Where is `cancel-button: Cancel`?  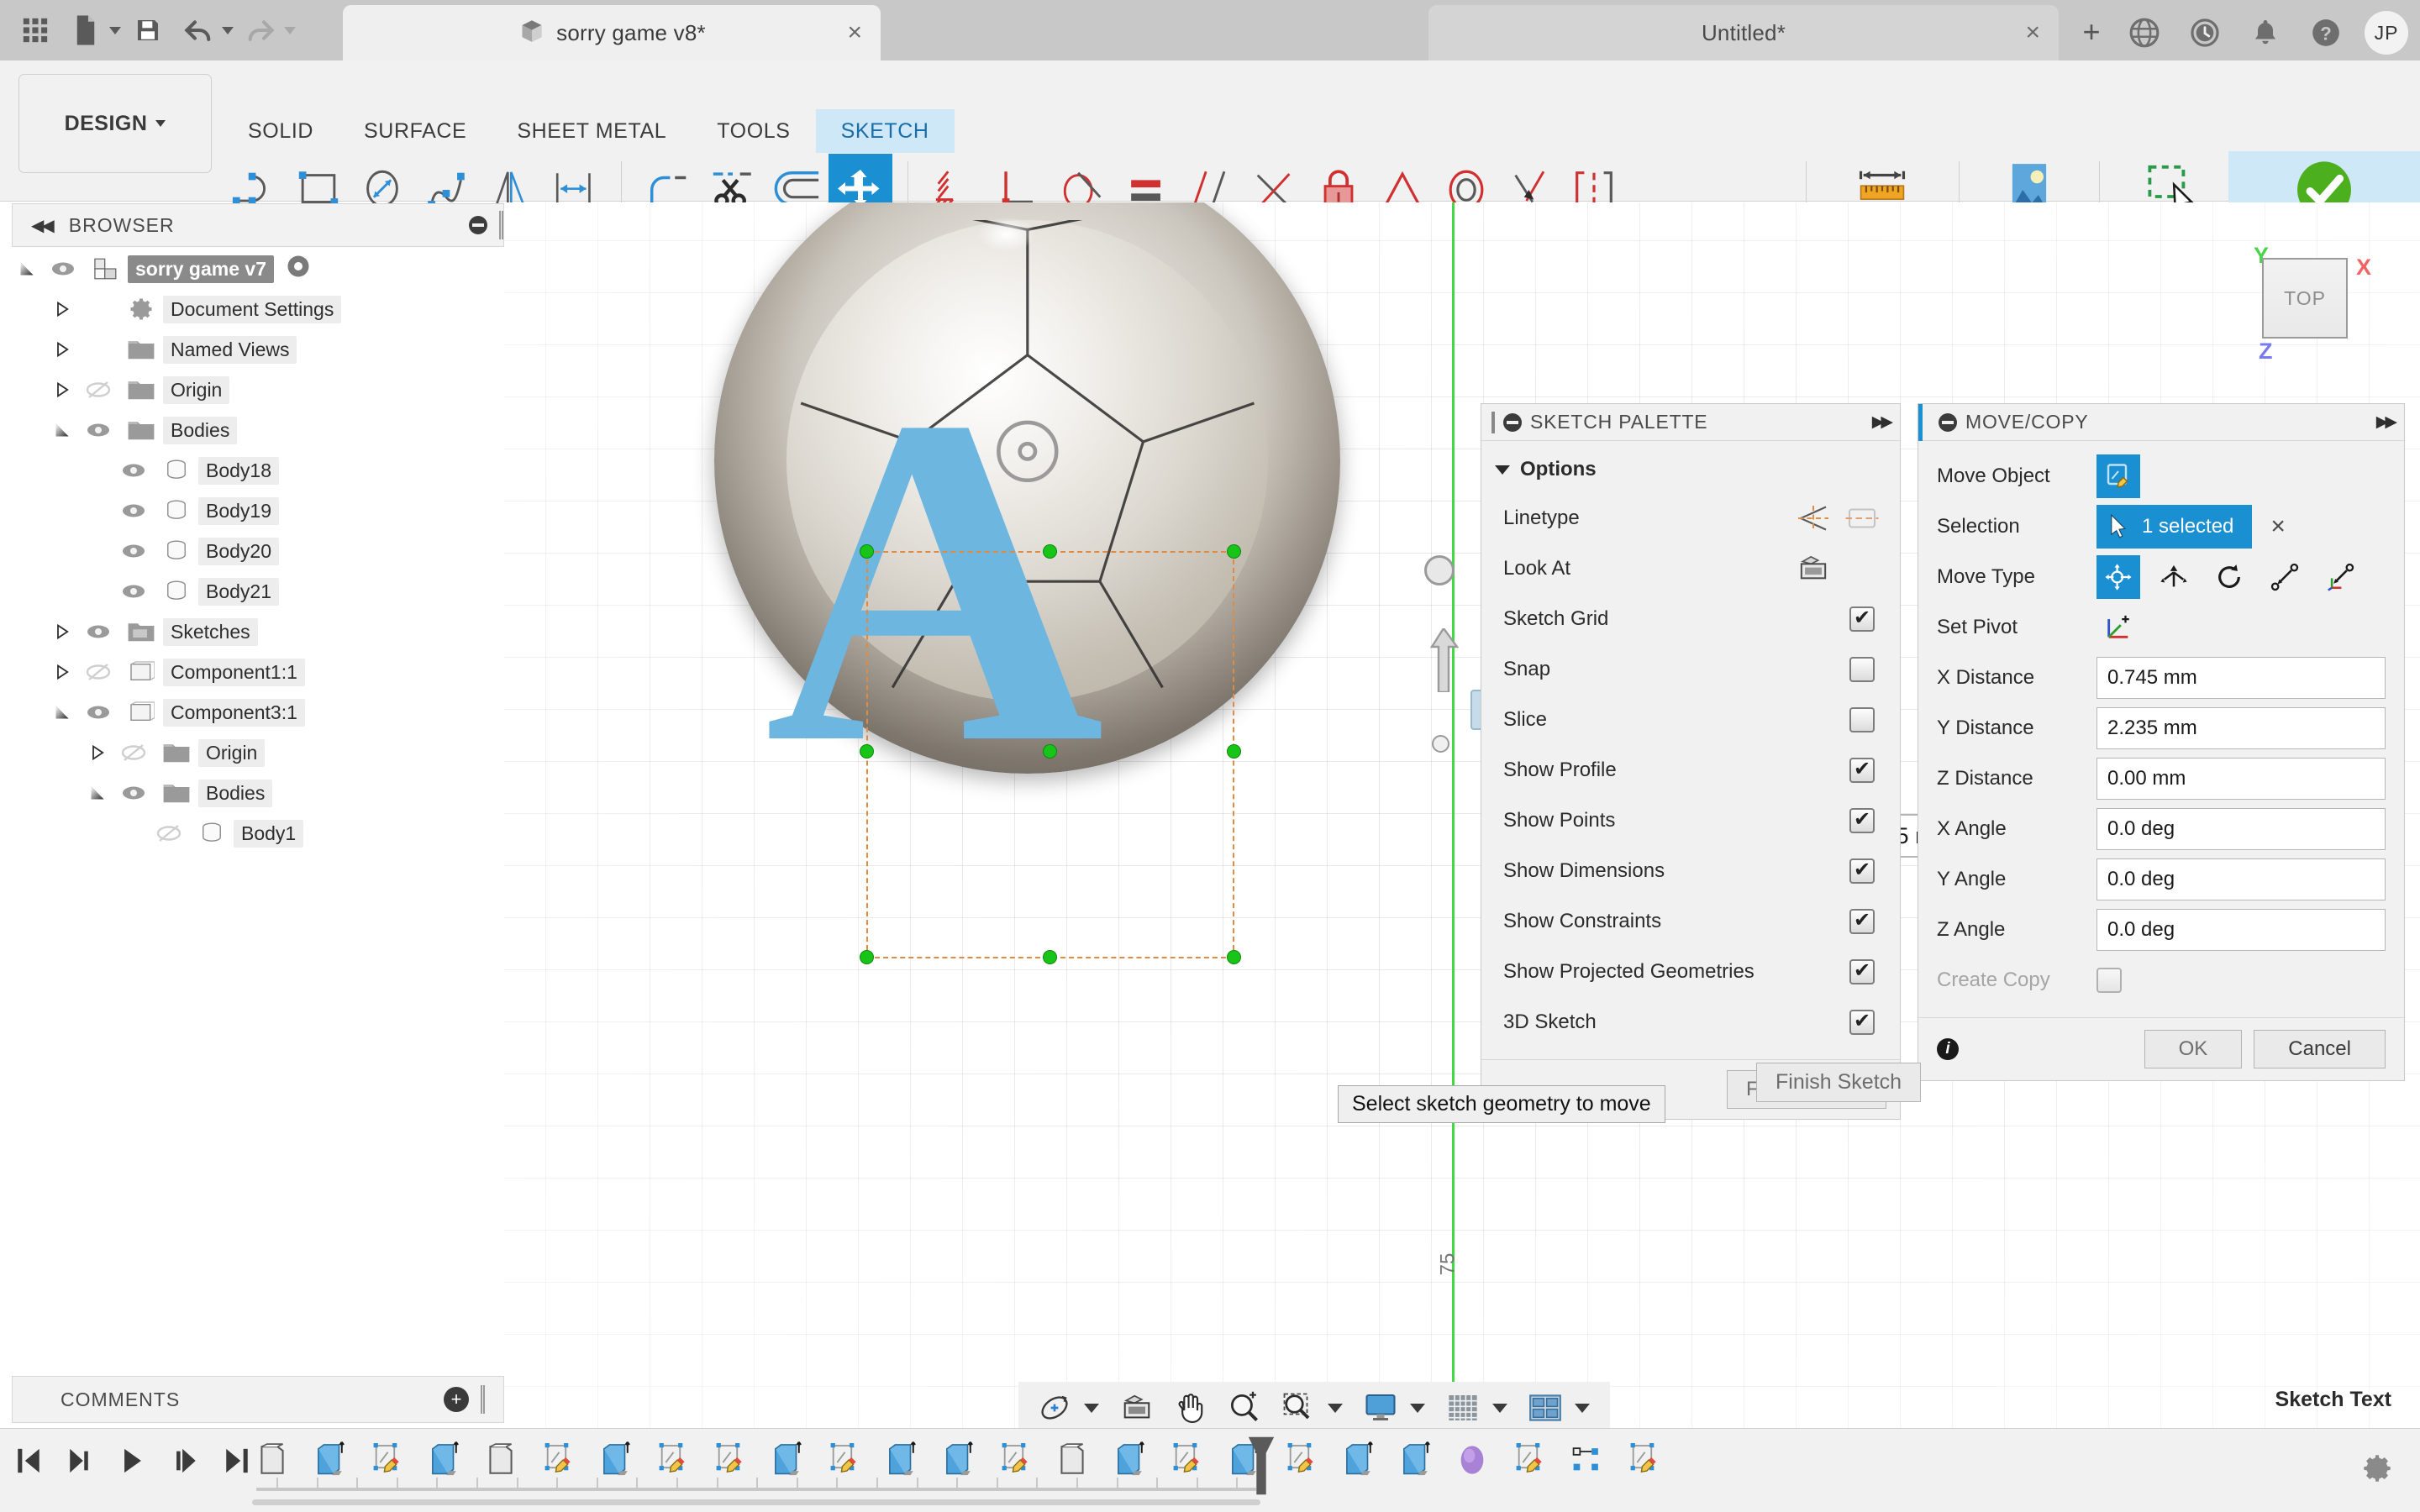 cancel-button: Cancel is located at coordinates (2320, 1049).